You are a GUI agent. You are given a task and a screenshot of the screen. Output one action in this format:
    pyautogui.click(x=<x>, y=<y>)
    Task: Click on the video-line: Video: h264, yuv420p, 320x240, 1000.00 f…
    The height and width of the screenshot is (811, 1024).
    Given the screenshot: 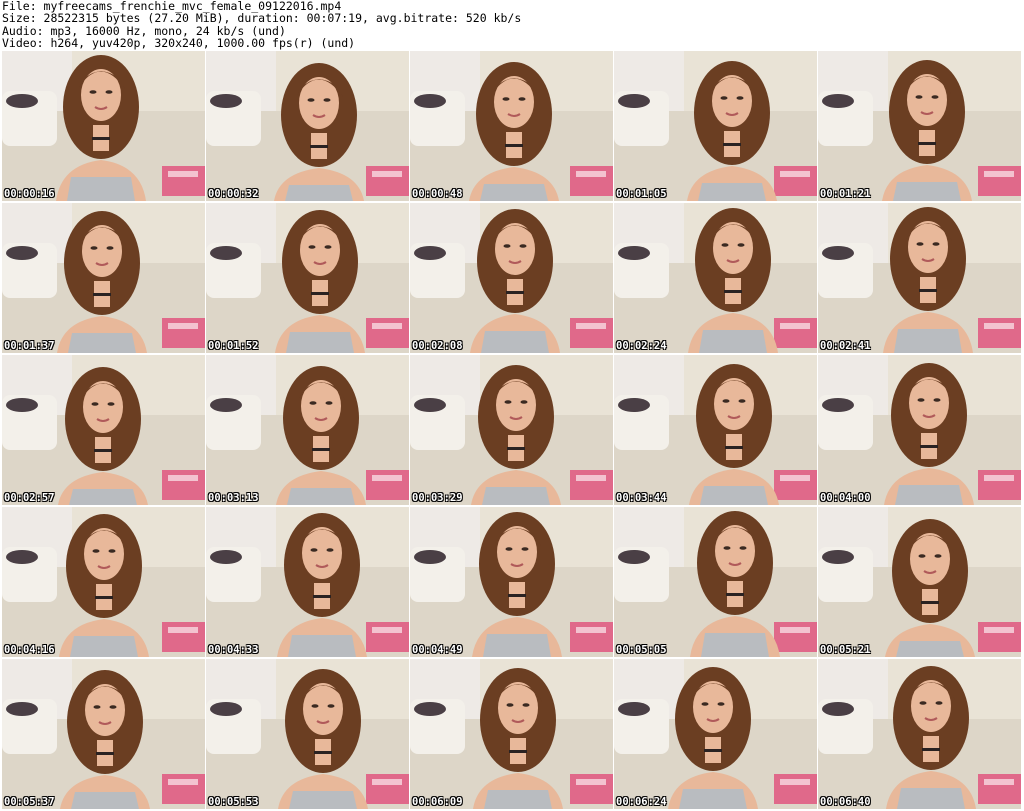 What is the action you would take?
    pyautogui.click(x=179, y=42)
    